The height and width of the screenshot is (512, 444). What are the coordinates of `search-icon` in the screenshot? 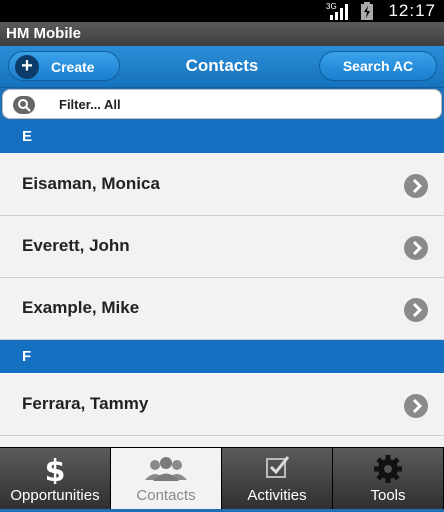 It's located at (24, 105).